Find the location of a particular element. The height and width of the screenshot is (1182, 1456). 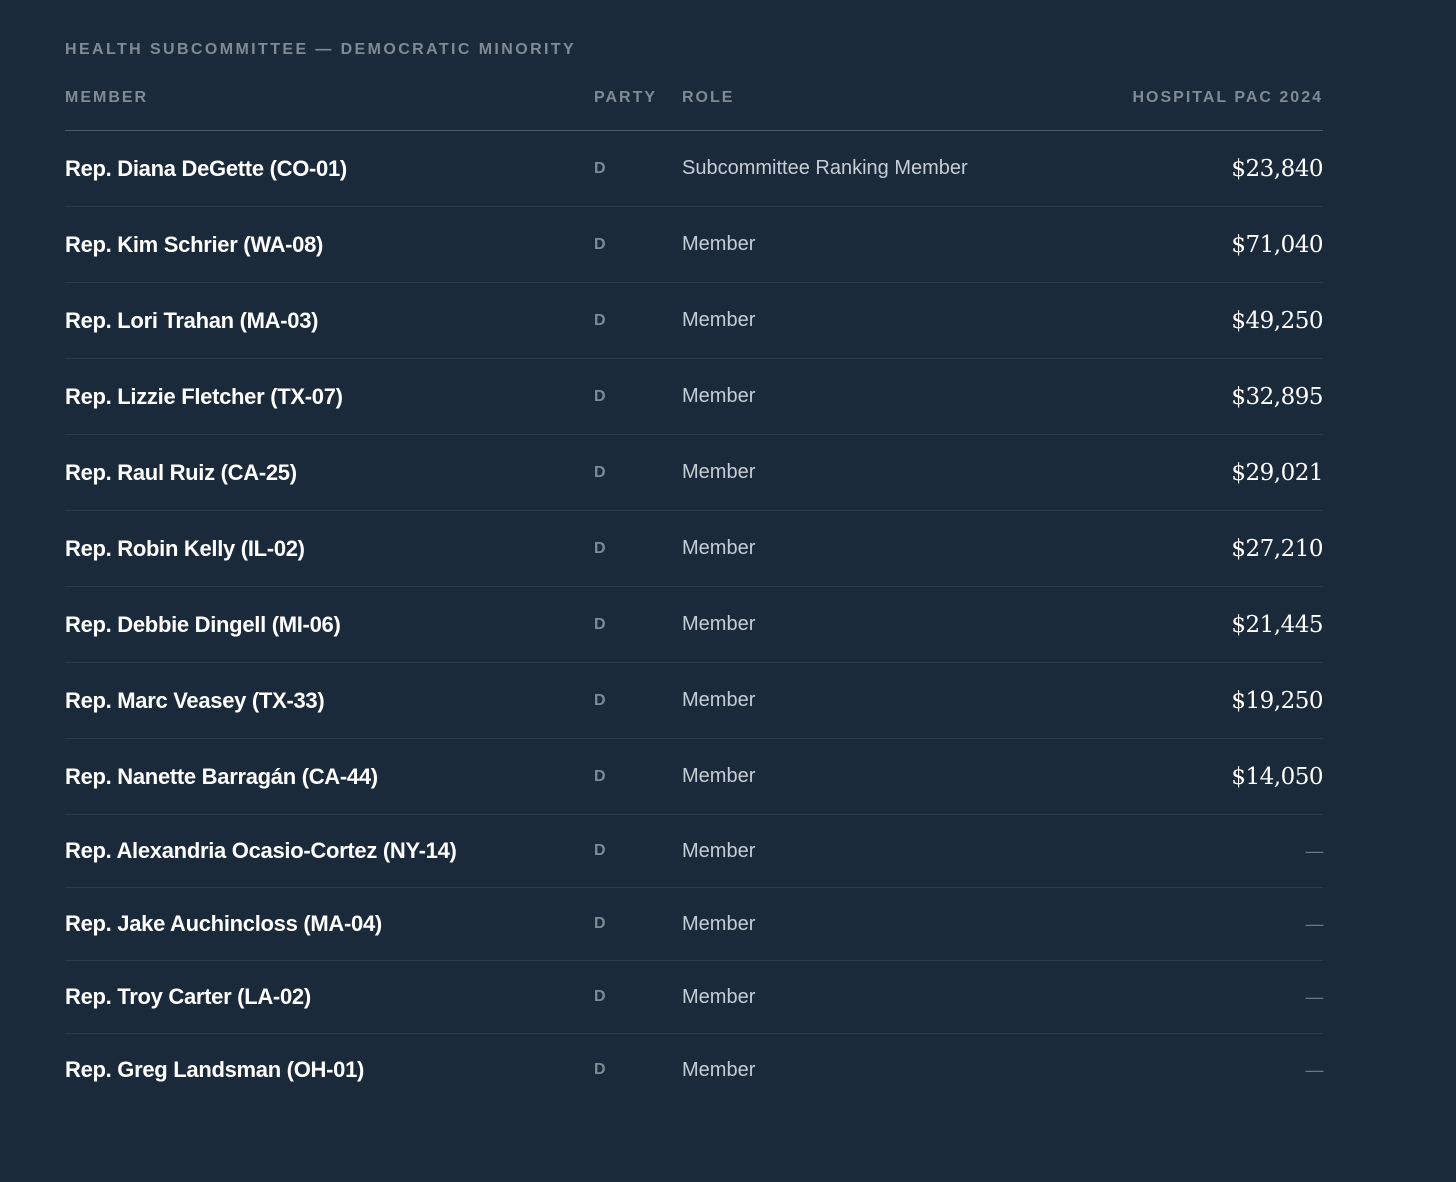

member-name: Rep. Diana DeGette (CO-01) is located at coordinates (206, 168).